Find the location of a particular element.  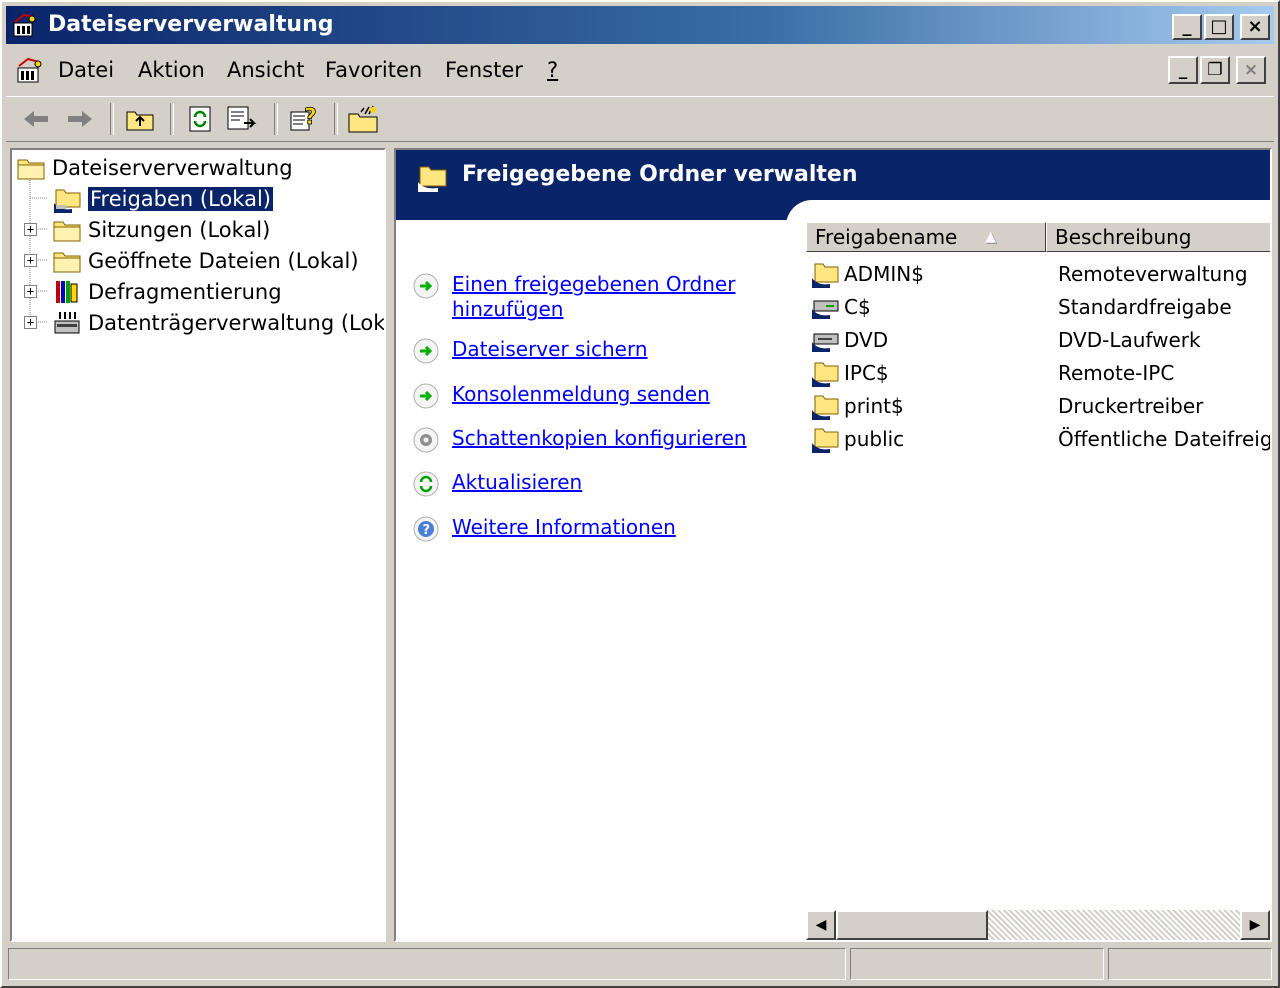

help-icon: ? is located at coordinates (303, 118).